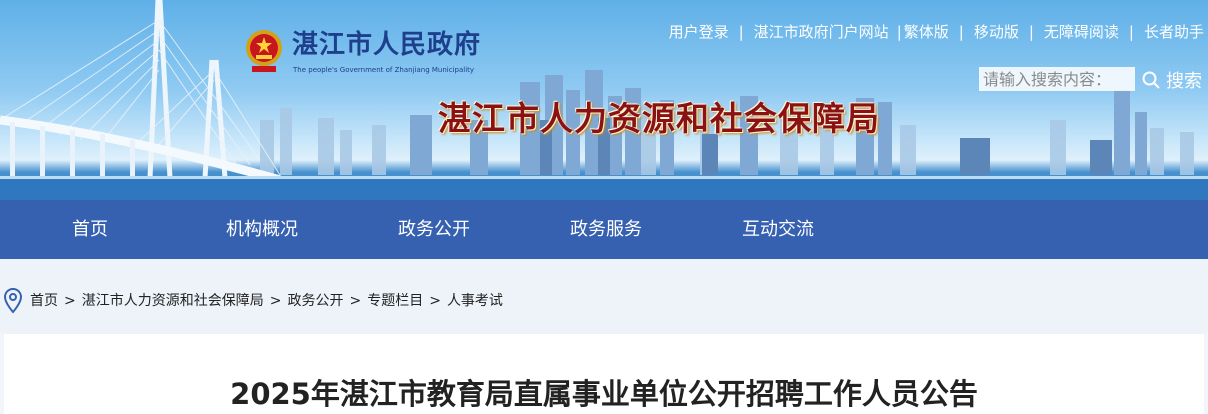  I want to click on portal-link: 湛江市政府门户网站, so click(821, 32).